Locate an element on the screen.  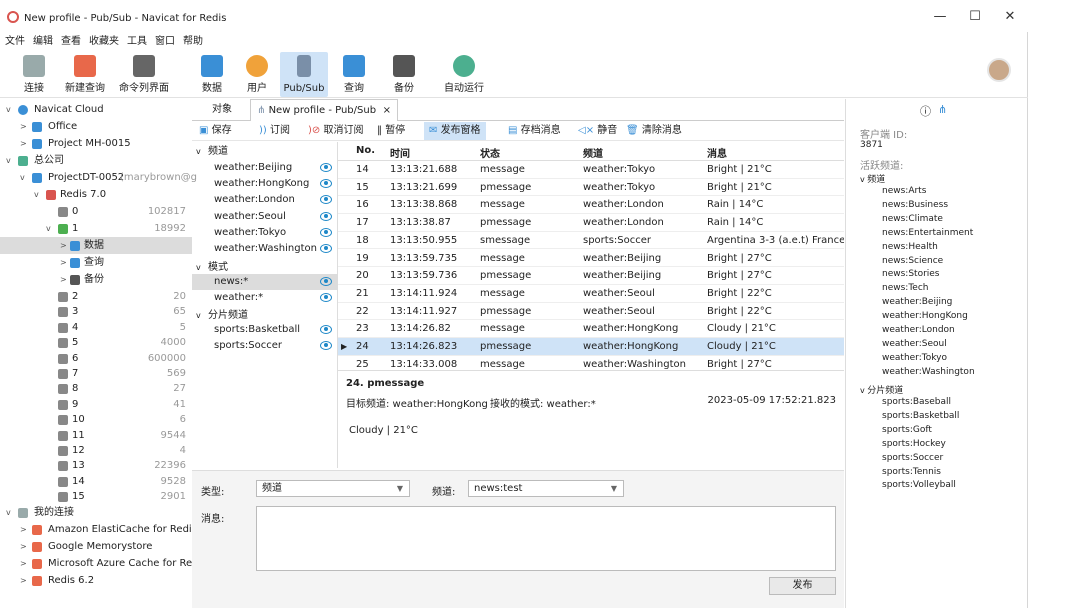
maximize-button: ☐ is located at coordinates (975, 17).